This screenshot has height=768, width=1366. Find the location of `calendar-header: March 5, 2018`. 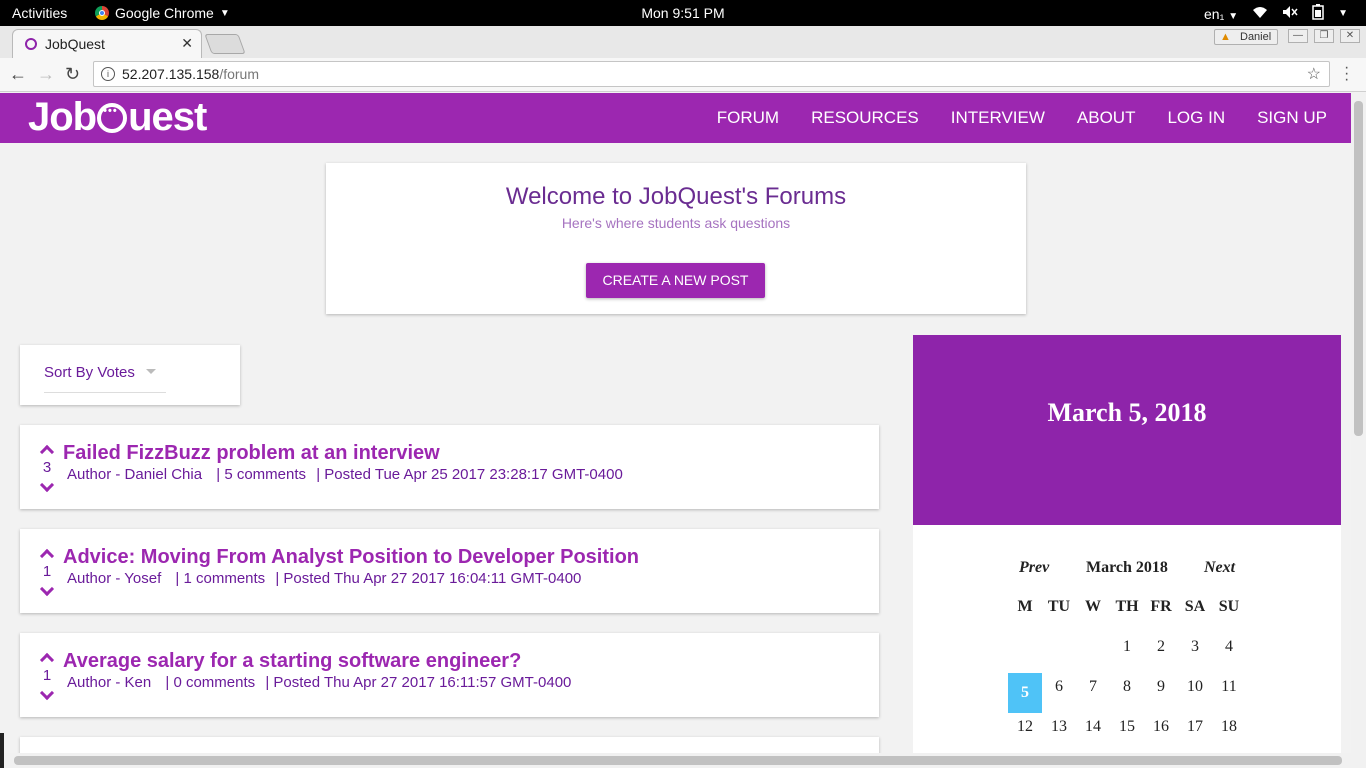

calendar-header: March 5, 2018 is located at coordinates (1127, 430).